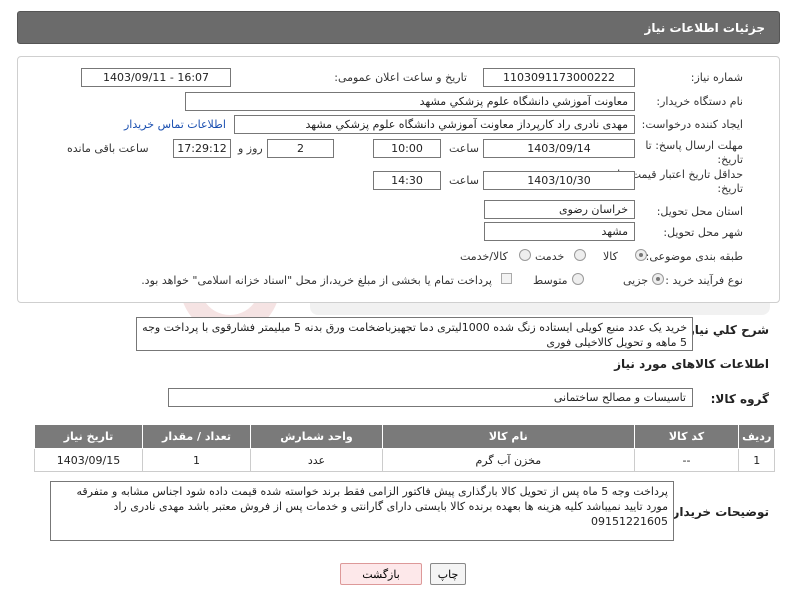 The width and height of the screenshot is (789, 598). What do you see at coordinates (559, 148) in the screenshot?
I see `reply-date-field: 1403/09/14` at bounding box center [559, 148].